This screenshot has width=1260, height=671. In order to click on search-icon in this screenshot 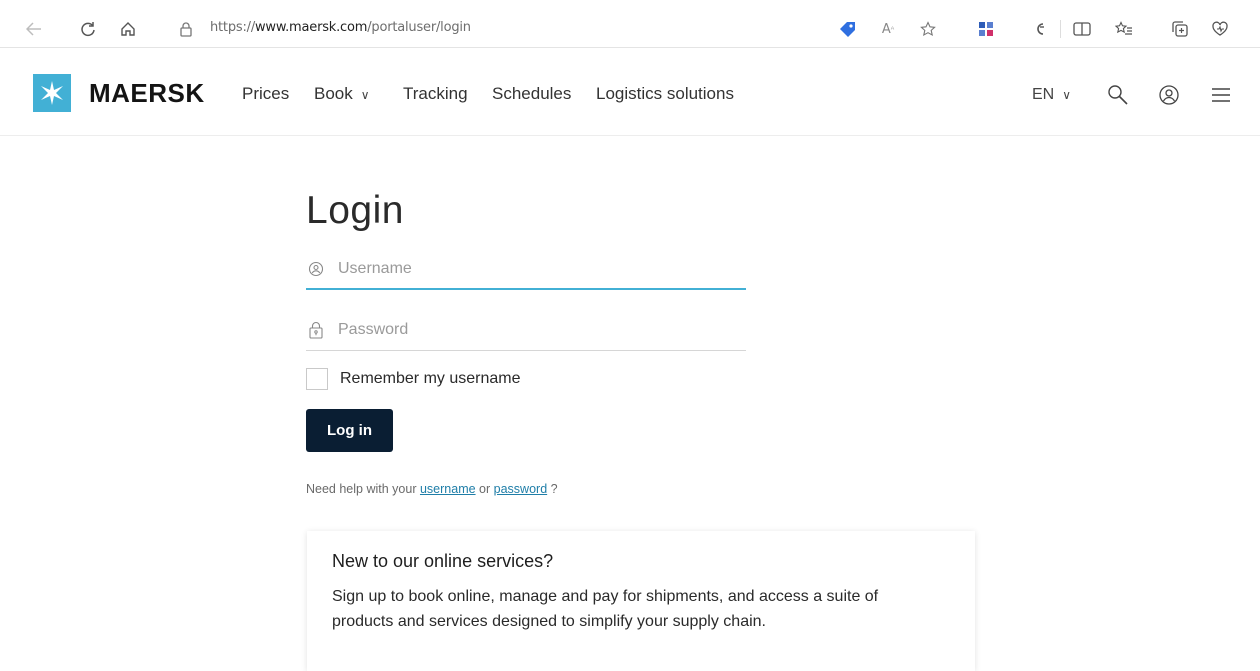, I will do `click(1118, 95)`.